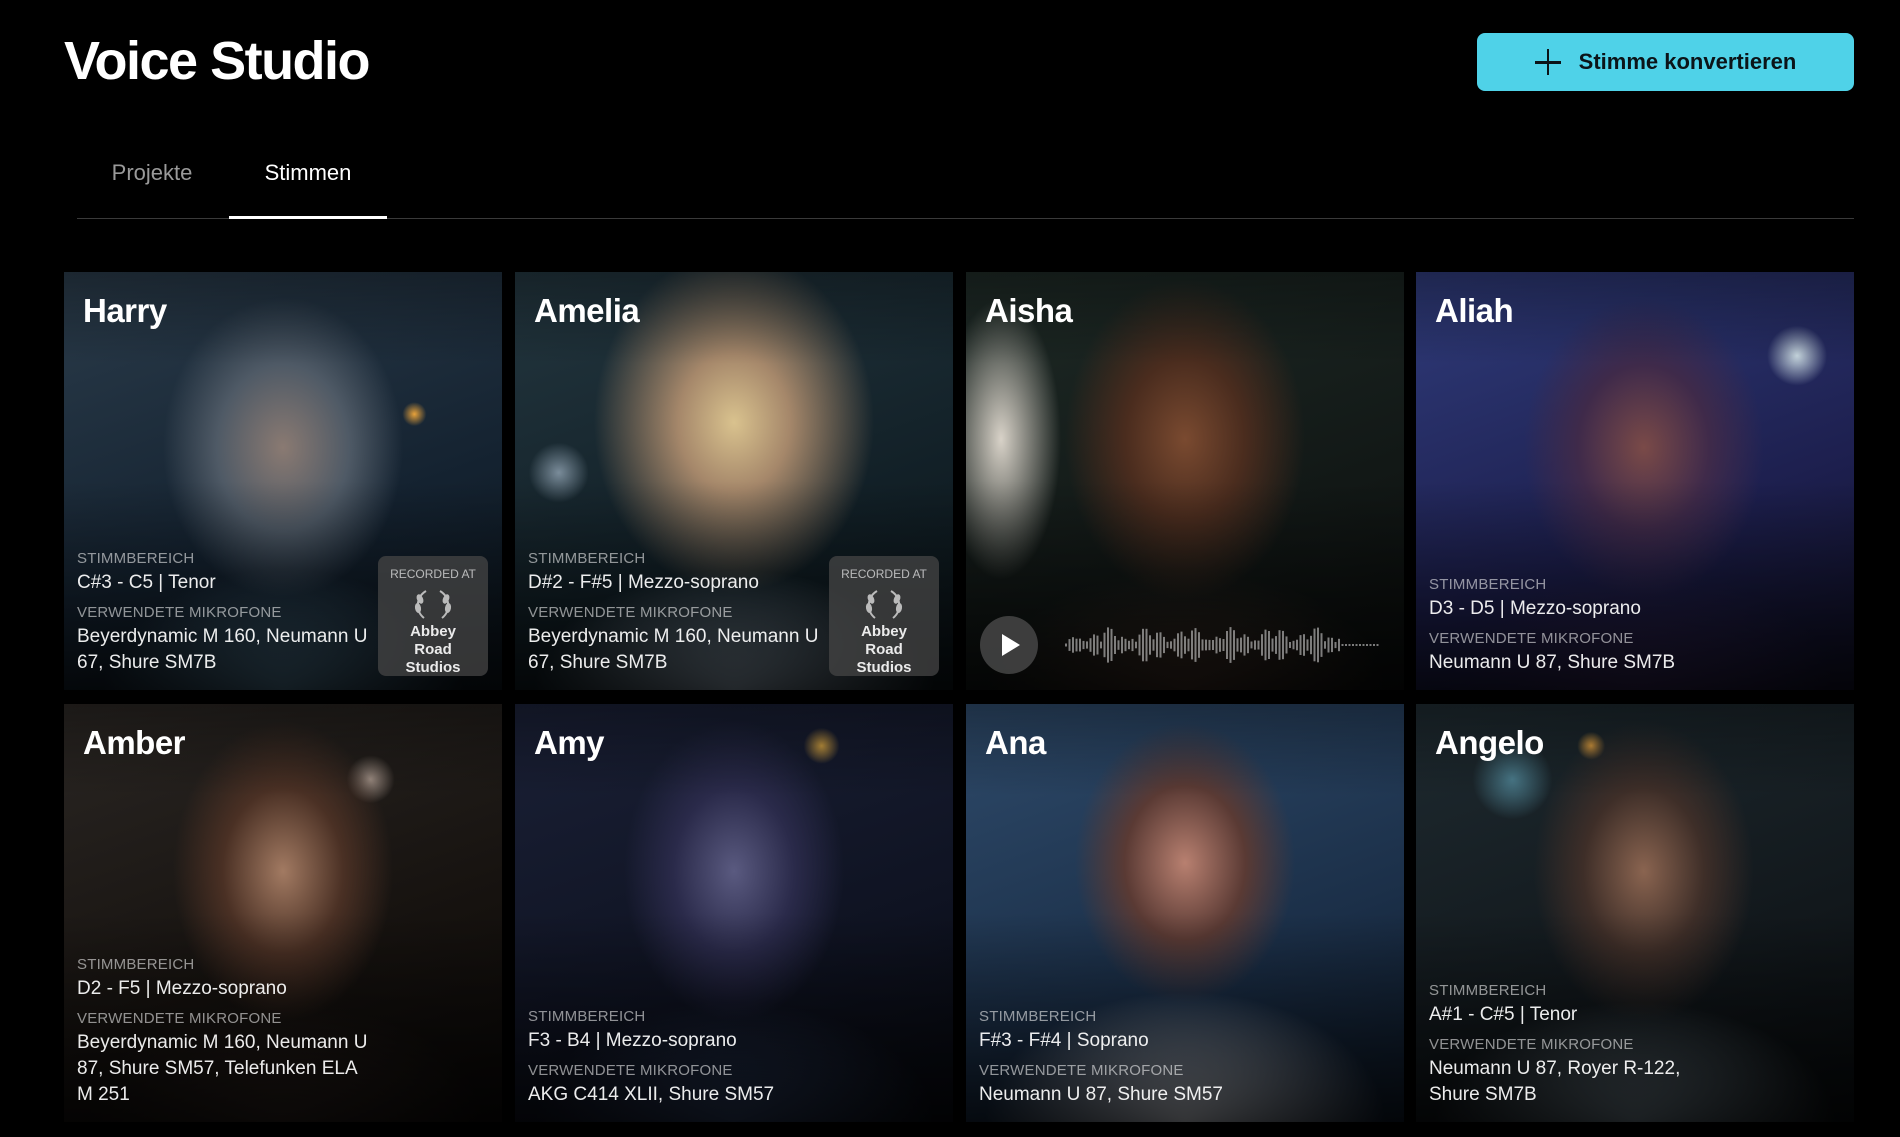  What do you see at coordinates (1535, 608) in the screenshot?
I see `range-value: D3 - D5 | Mezzo-soprano` at bounding box center [1535, 608].